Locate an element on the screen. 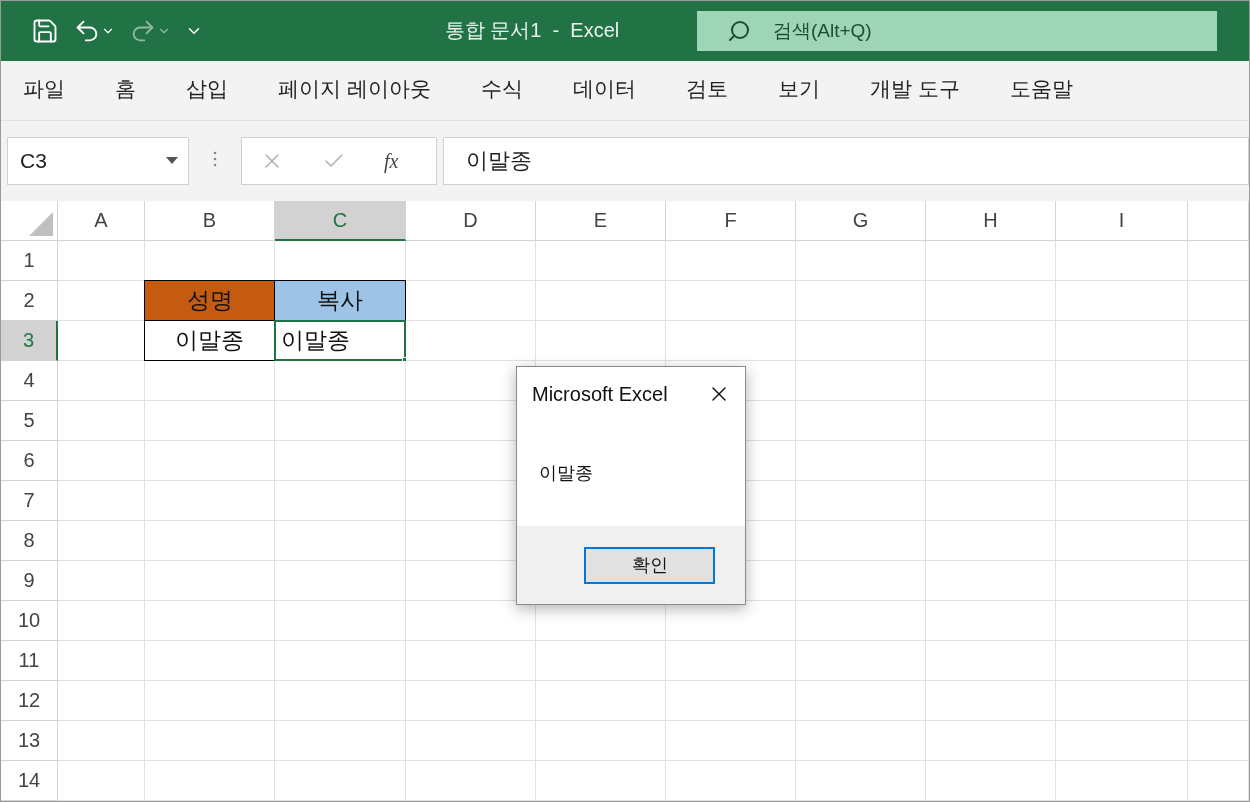  ribbon-tab: 페이지 레이아웃 is located at coordinates (354, 90).